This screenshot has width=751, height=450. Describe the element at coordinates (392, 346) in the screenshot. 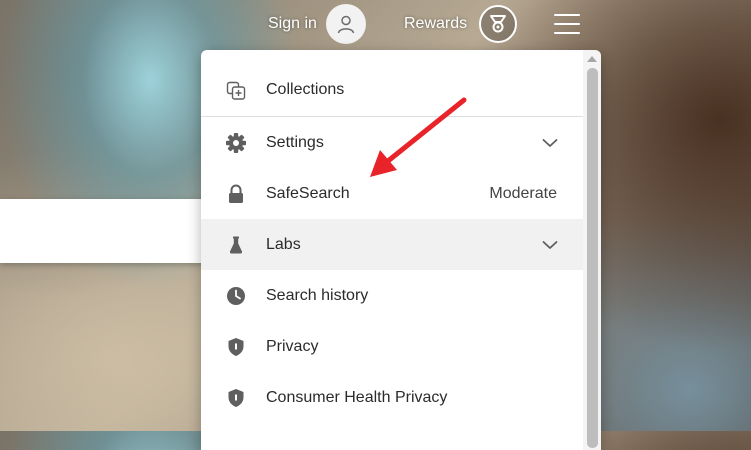

I see `menu-item-privacy: Privacy` at that location.